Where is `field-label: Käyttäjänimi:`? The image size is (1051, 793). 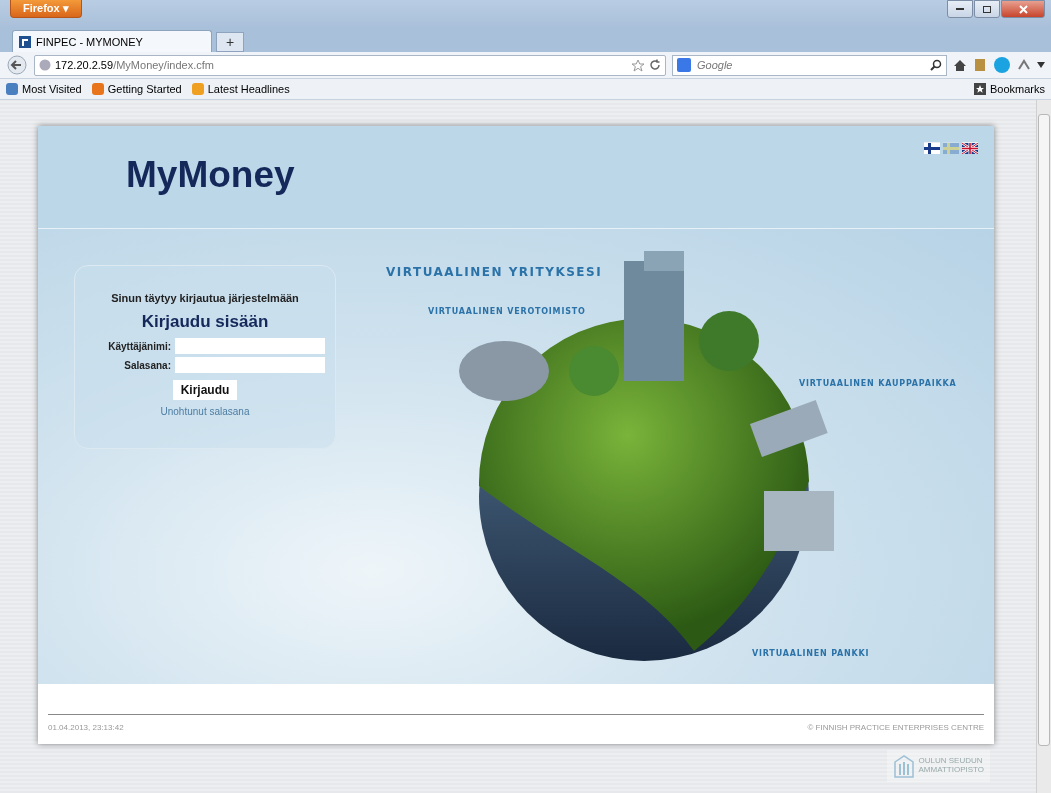 field-label: Käyttäjänimi: is located at coordinates (139, 346).